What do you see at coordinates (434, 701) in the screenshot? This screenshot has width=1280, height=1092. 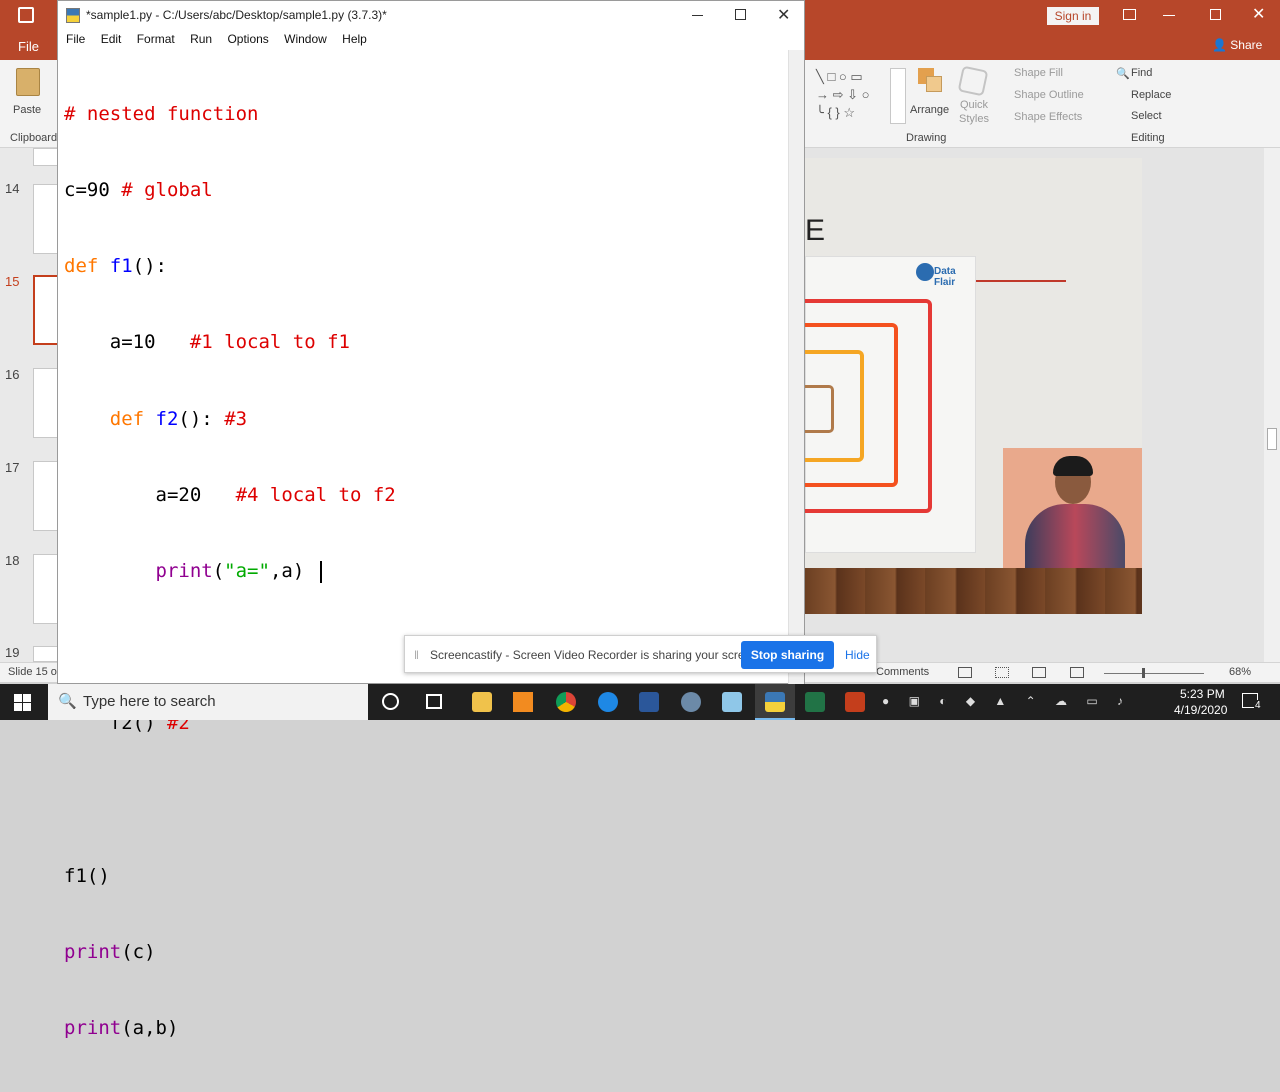 I see `task-view-icon` at bounding box center [434, 701].